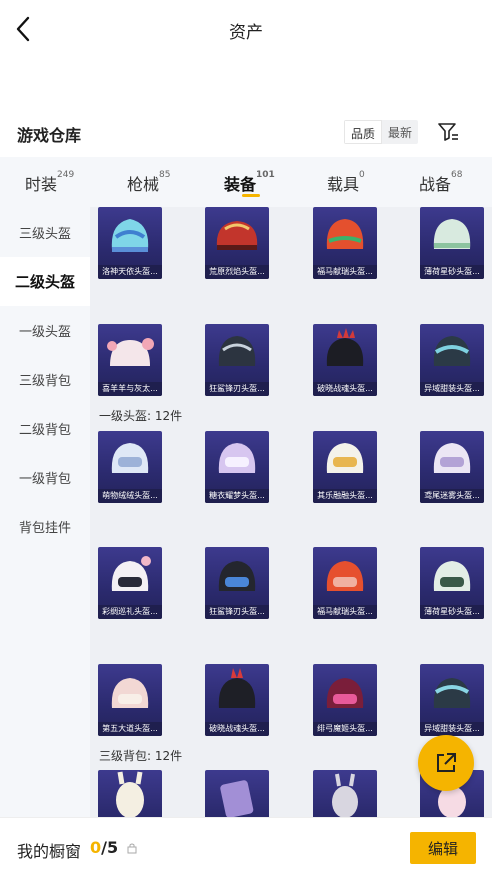  I want to click on filter-icon, so click(448, 132).